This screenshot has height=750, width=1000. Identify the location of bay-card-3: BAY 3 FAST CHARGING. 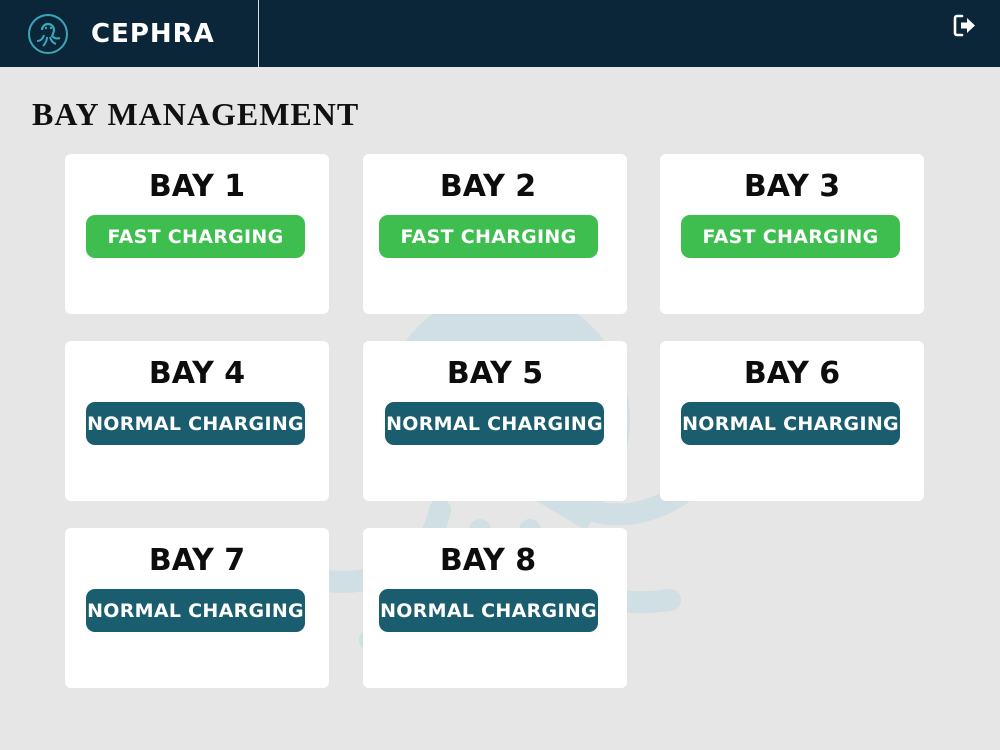
(792, 234).